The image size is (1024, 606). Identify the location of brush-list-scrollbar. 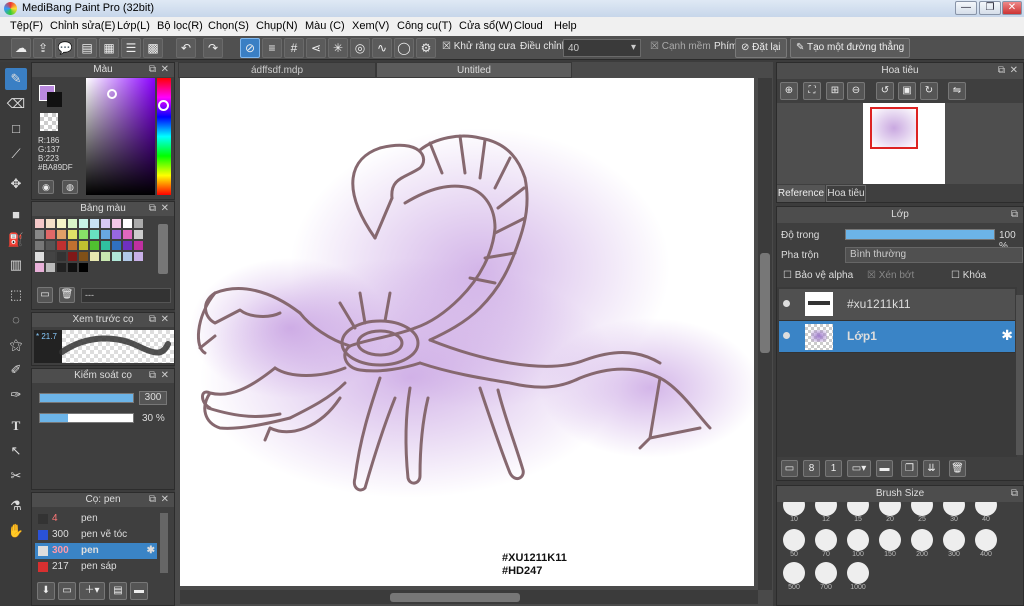
(164, 543).